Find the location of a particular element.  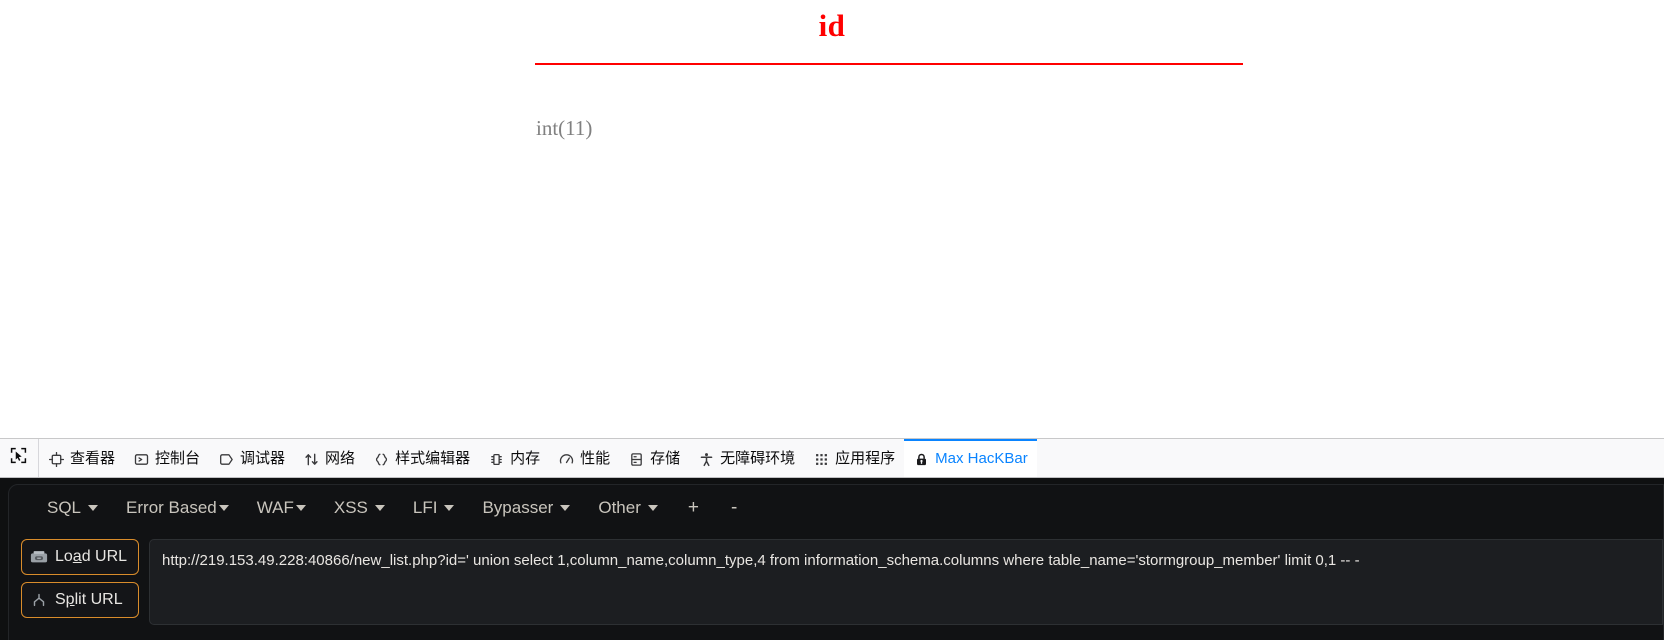

tab-network-label: 网络 is located at coordinates (340, 458).